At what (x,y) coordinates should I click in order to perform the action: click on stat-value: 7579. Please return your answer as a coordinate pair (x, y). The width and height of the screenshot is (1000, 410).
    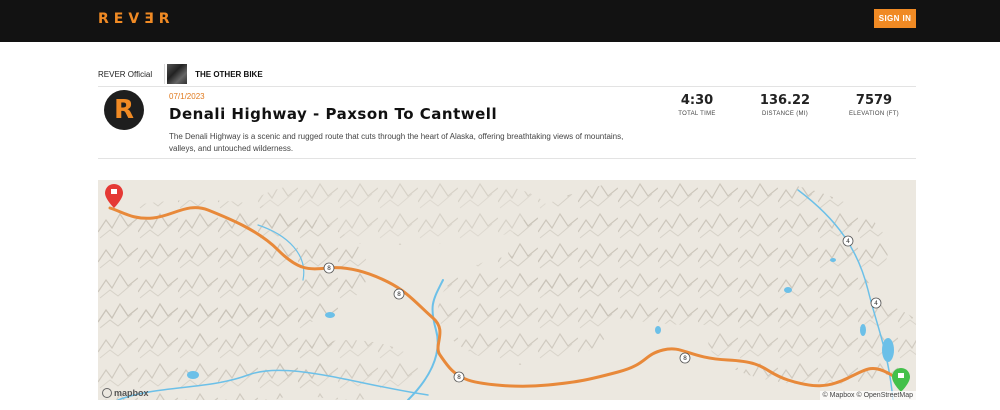
    Looking at the image, I should click on (874, 100).